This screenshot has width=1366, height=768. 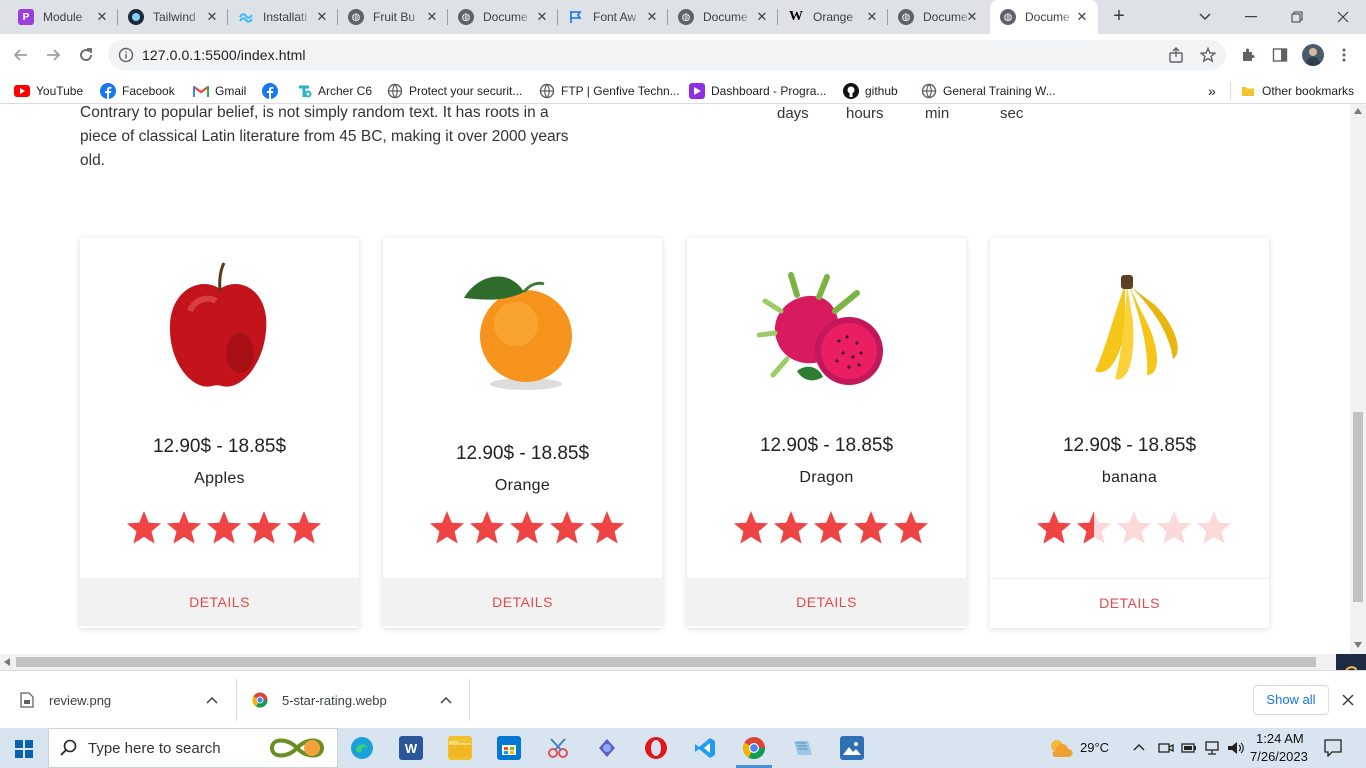 I want to click on notepad-icon, so click(x=803, y=748).